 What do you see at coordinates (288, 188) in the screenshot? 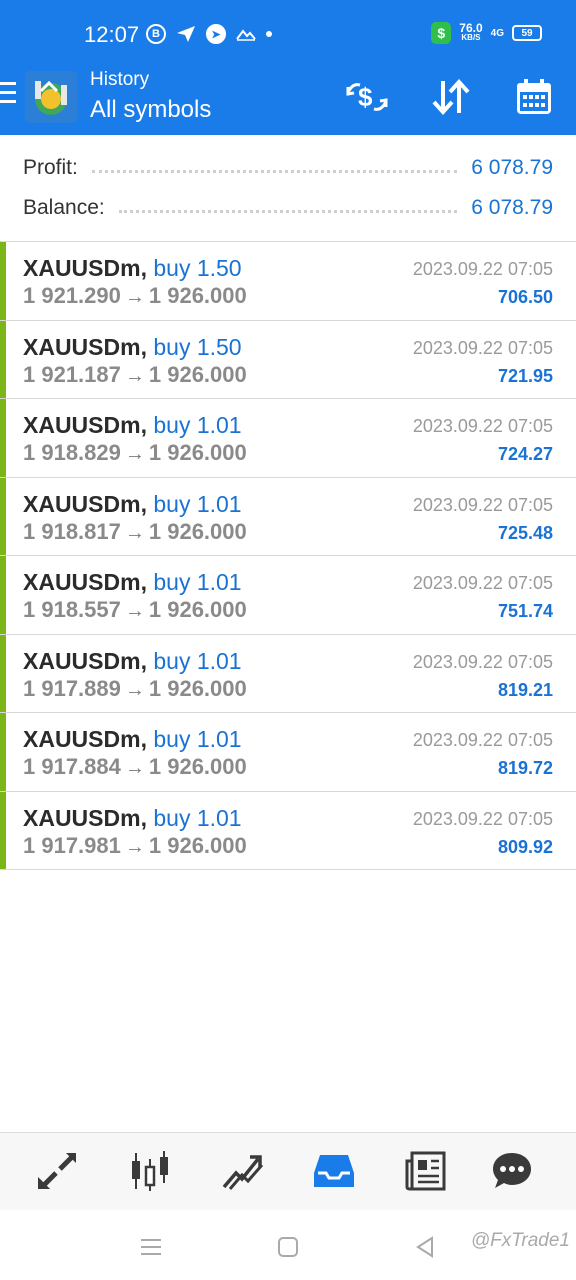
I see `account-summary: Profit: 6 078.79 Balance: 6 078.79` at bounding box center [288, 188].